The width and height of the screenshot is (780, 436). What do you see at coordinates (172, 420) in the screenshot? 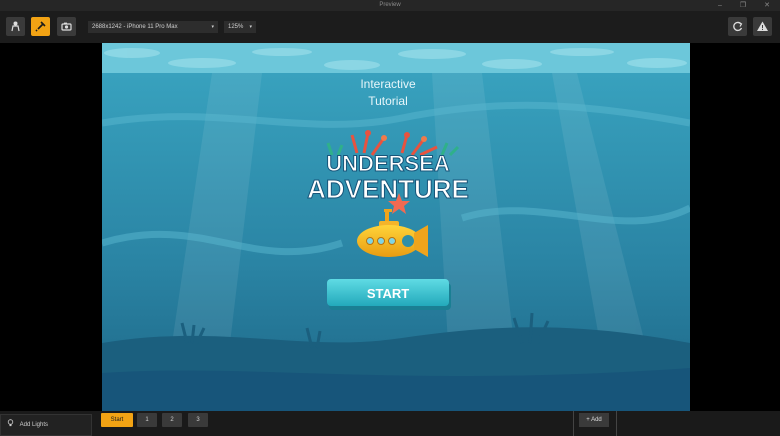
I see `tab-2: 2` at bounding box center [172, 420].